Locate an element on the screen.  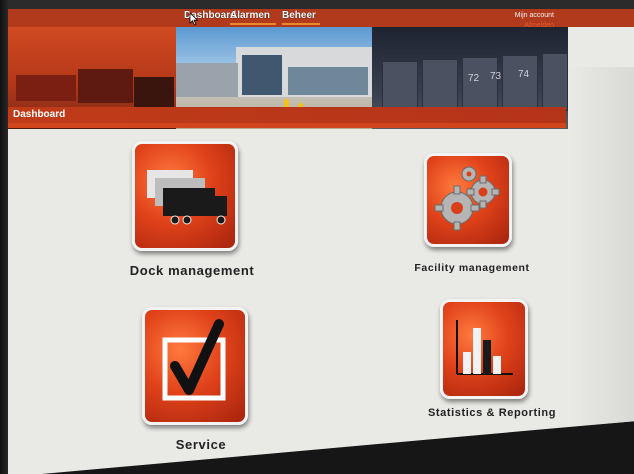
checkmark-box-icon is located at coordinates (194, 360).